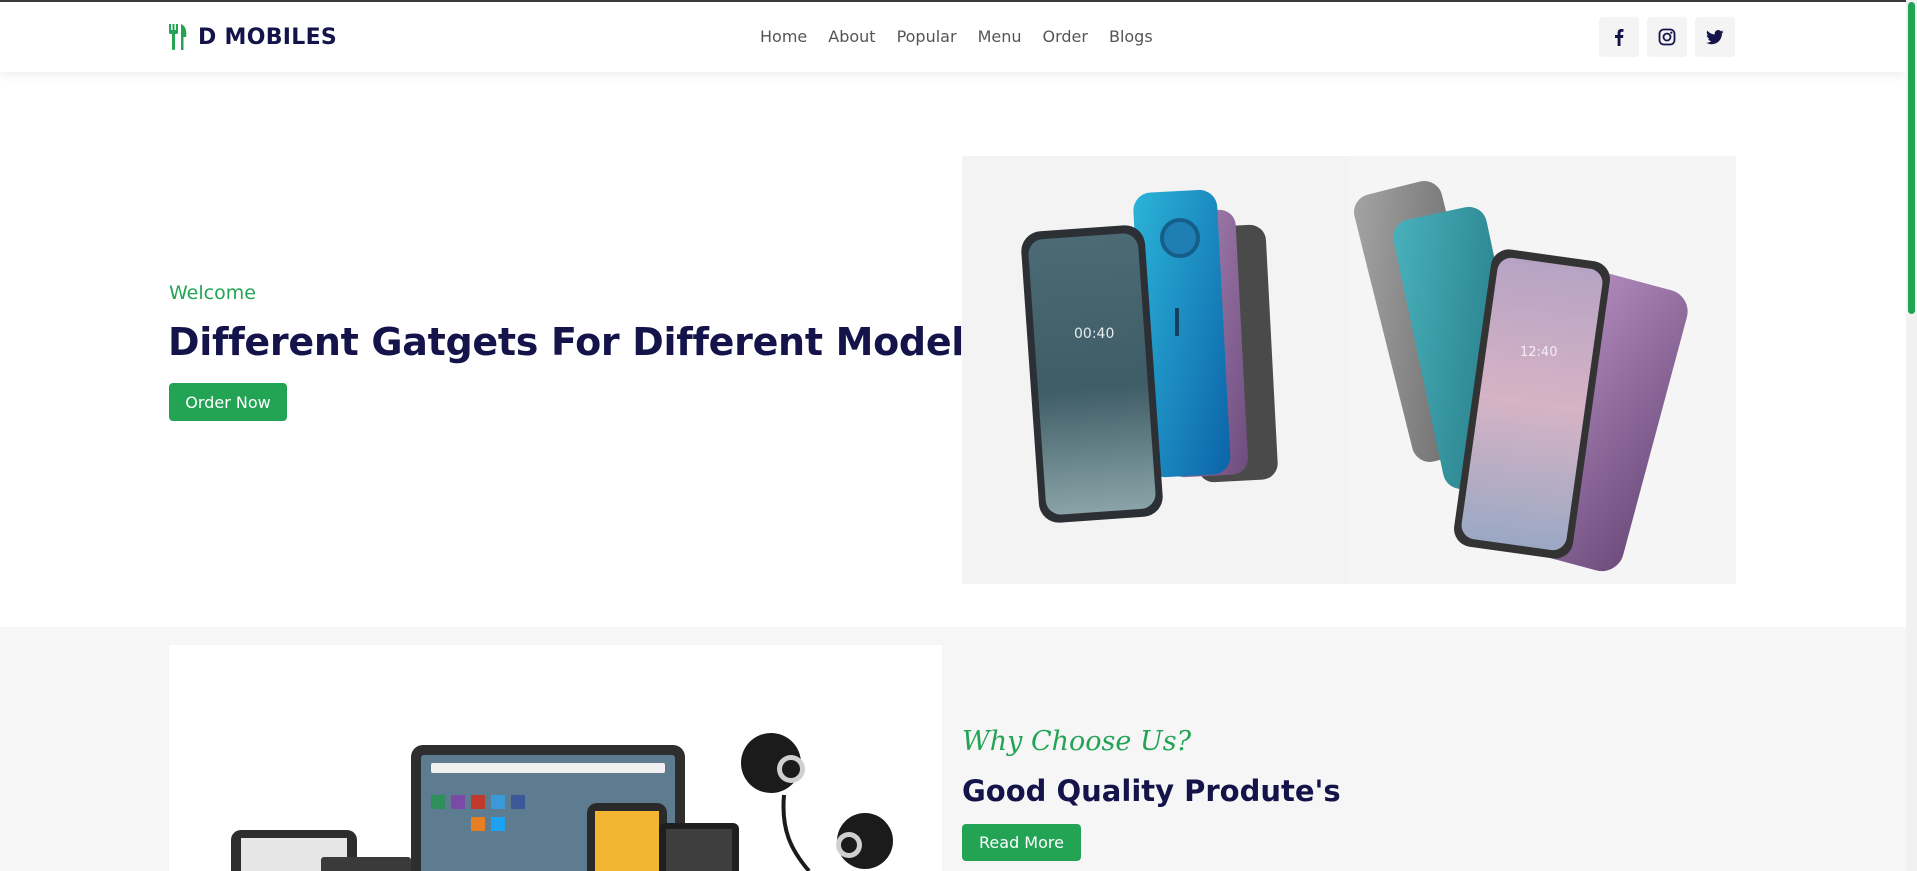 Image resolution: width=1917 pixels, height=871 pixels. What do you see at coordinates (851, 36) in the screenshot?
I see `nav-about: About` at bounding box center [851, 36].